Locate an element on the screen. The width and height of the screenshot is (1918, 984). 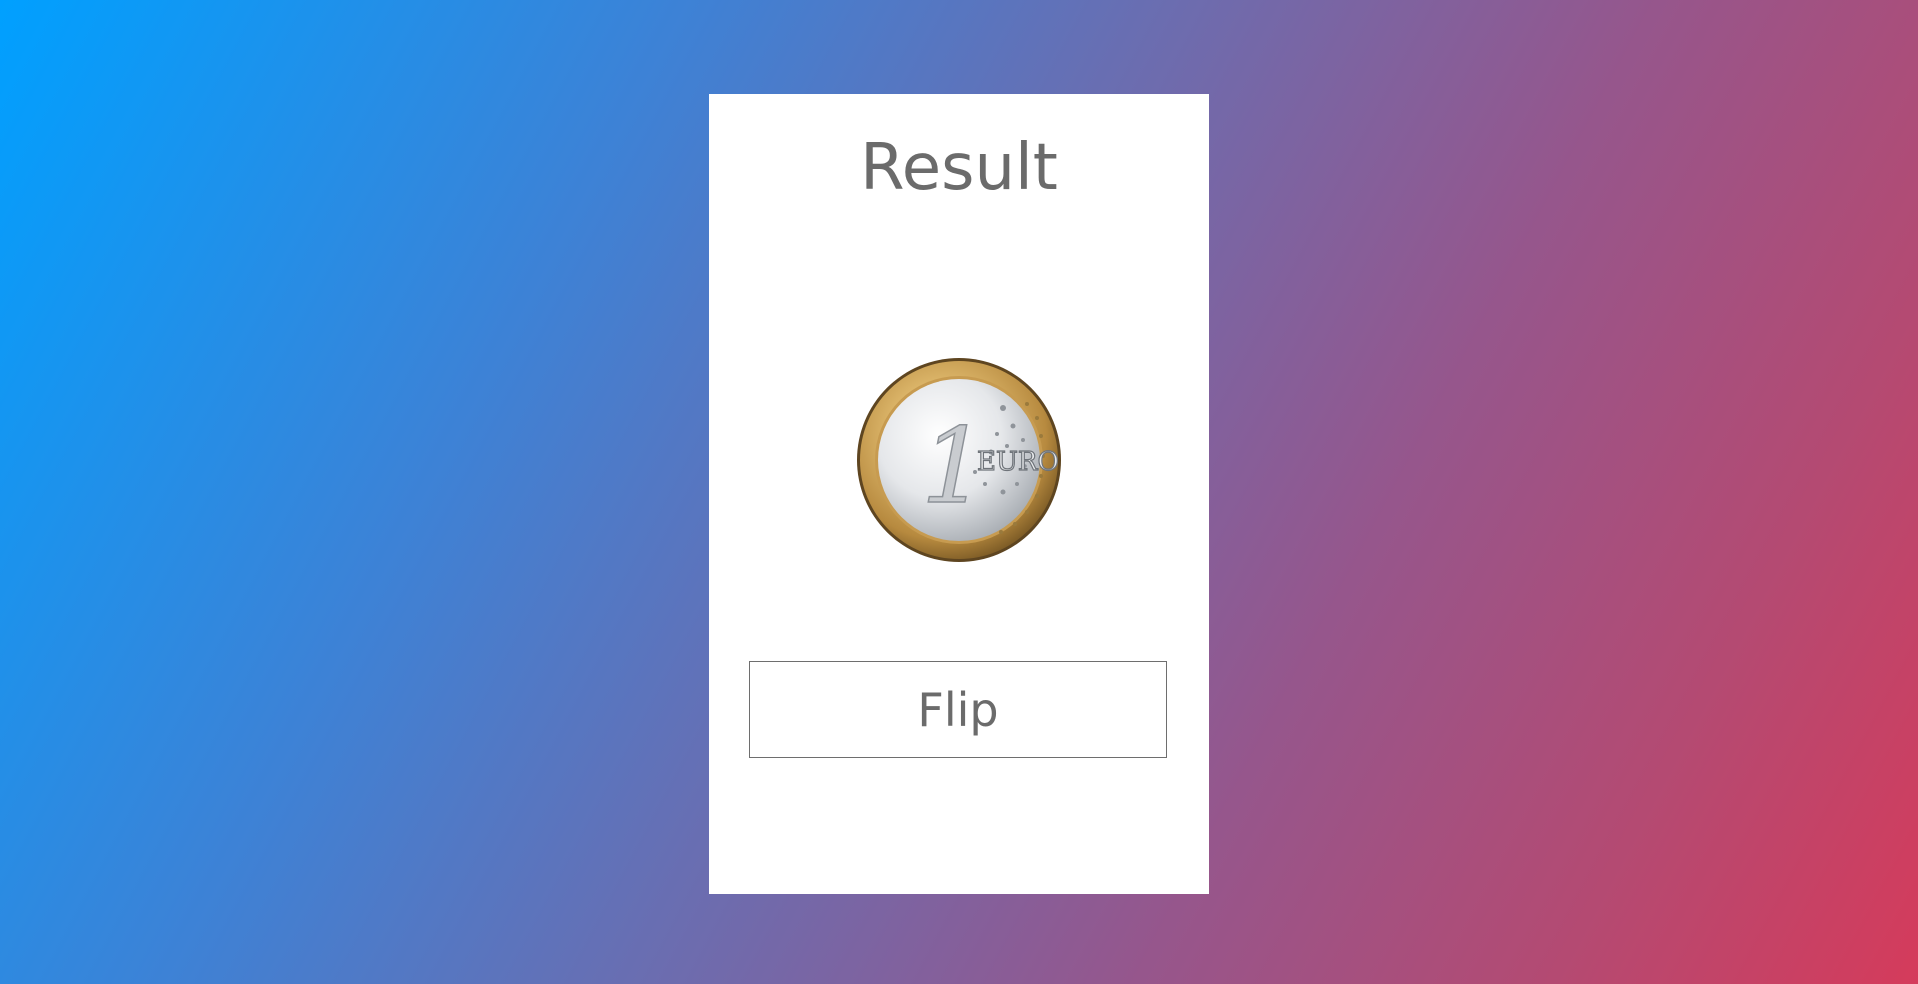
one-euro-coin-icon: 1 EURO is located at coordinates (959, 460).